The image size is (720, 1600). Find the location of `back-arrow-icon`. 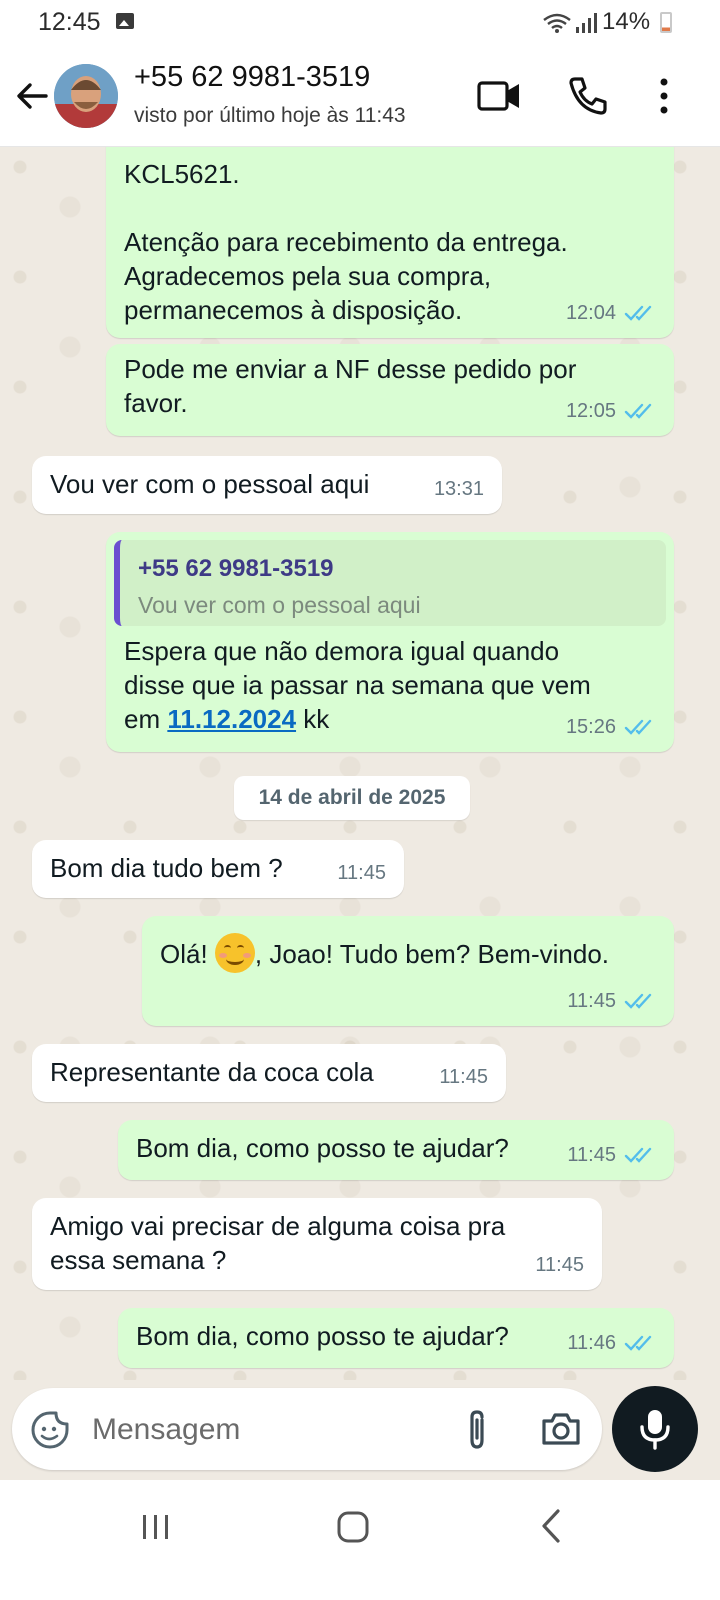

back-arrow-icon is located at coordinates (32, 96).